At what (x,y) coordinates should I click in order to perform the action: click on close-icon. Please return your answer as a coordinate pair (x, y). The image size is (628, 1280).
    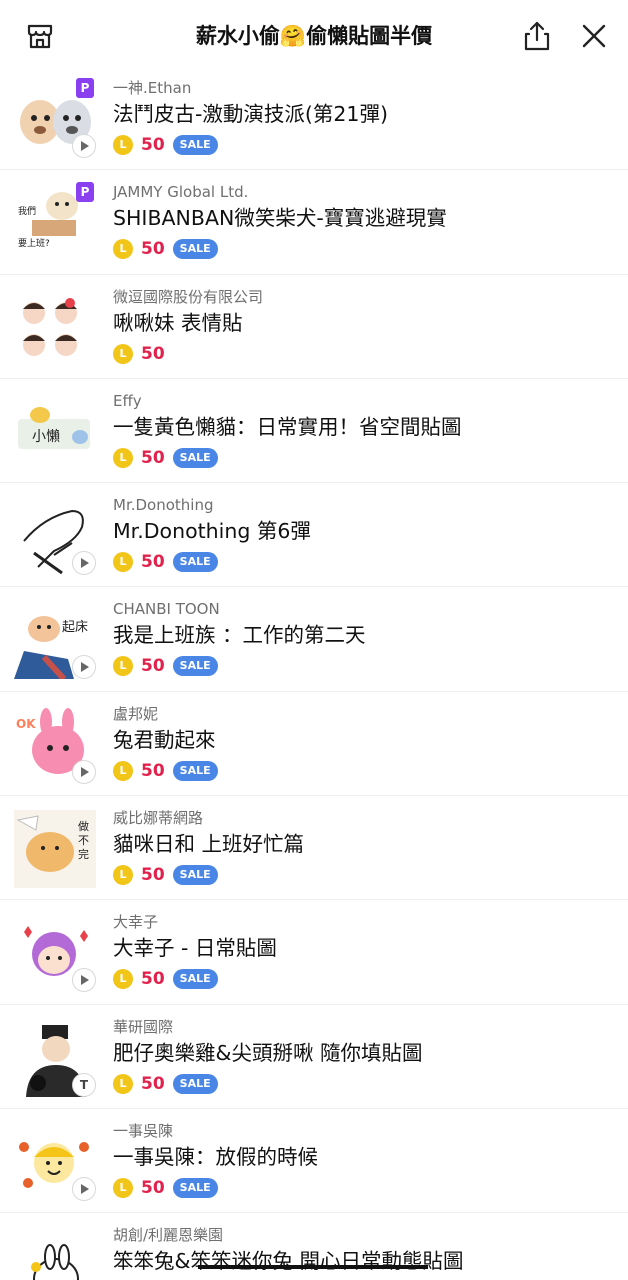
    Looking at the image, I should click on (594, 36).